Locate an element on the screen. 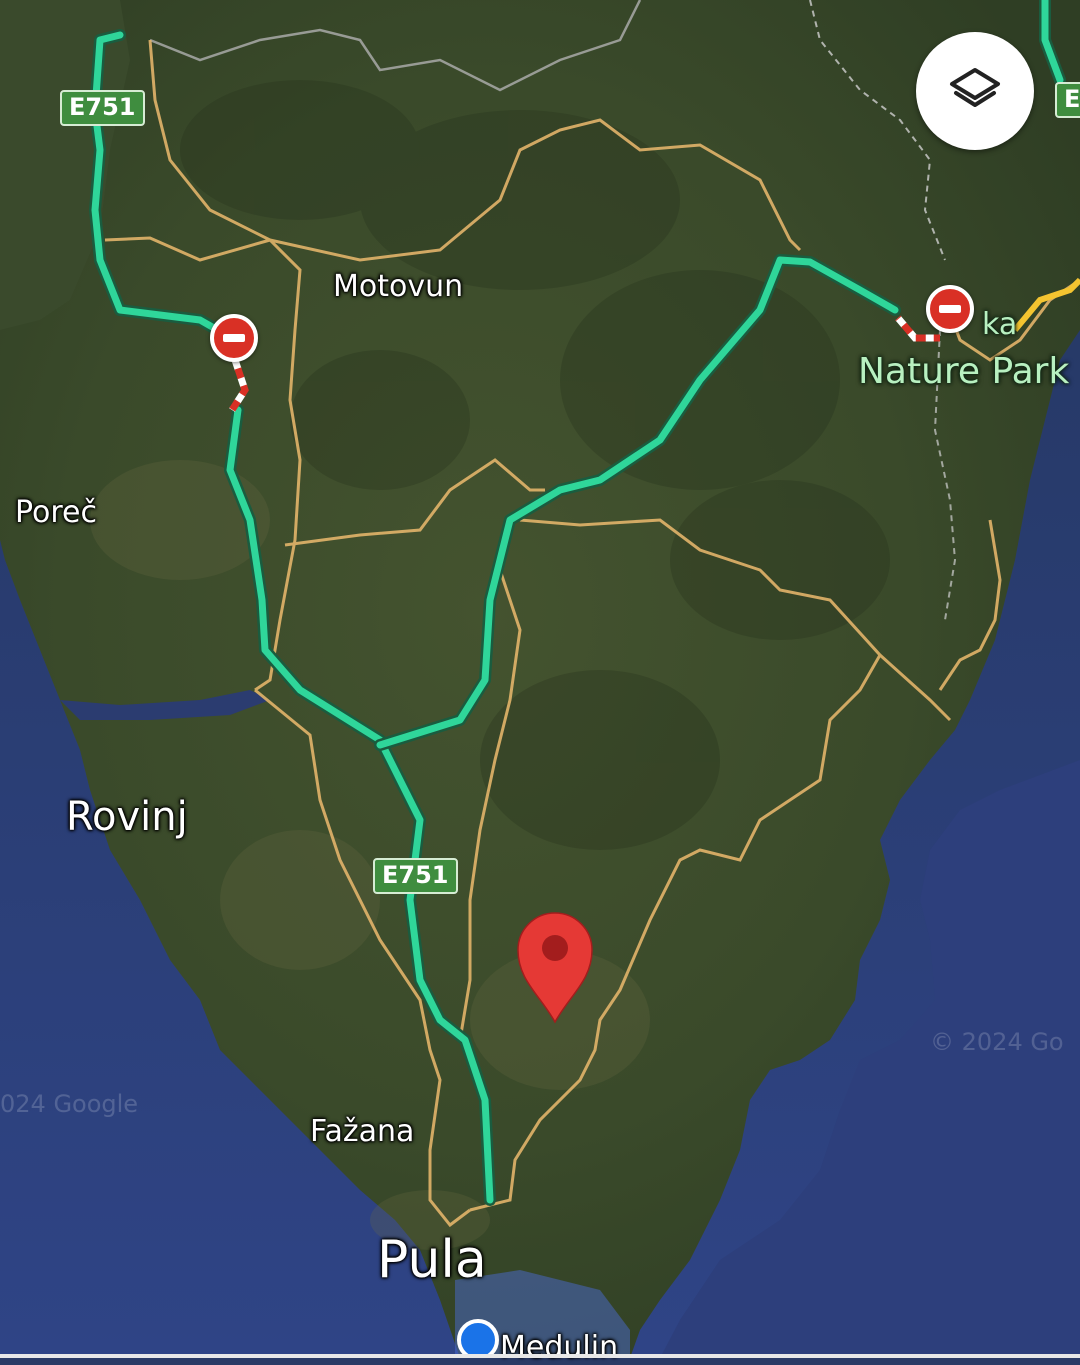  place-label-rovinj: Rovinj is located at coordinates (127, 817).